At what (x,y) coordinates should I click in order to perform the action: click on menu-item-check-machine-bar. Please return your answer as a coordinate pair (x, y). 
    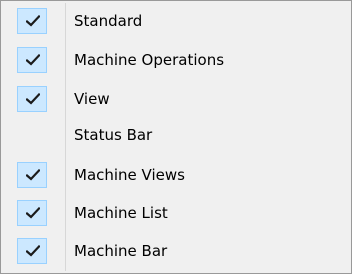
    Looking at the image, I should click on (32, 251).